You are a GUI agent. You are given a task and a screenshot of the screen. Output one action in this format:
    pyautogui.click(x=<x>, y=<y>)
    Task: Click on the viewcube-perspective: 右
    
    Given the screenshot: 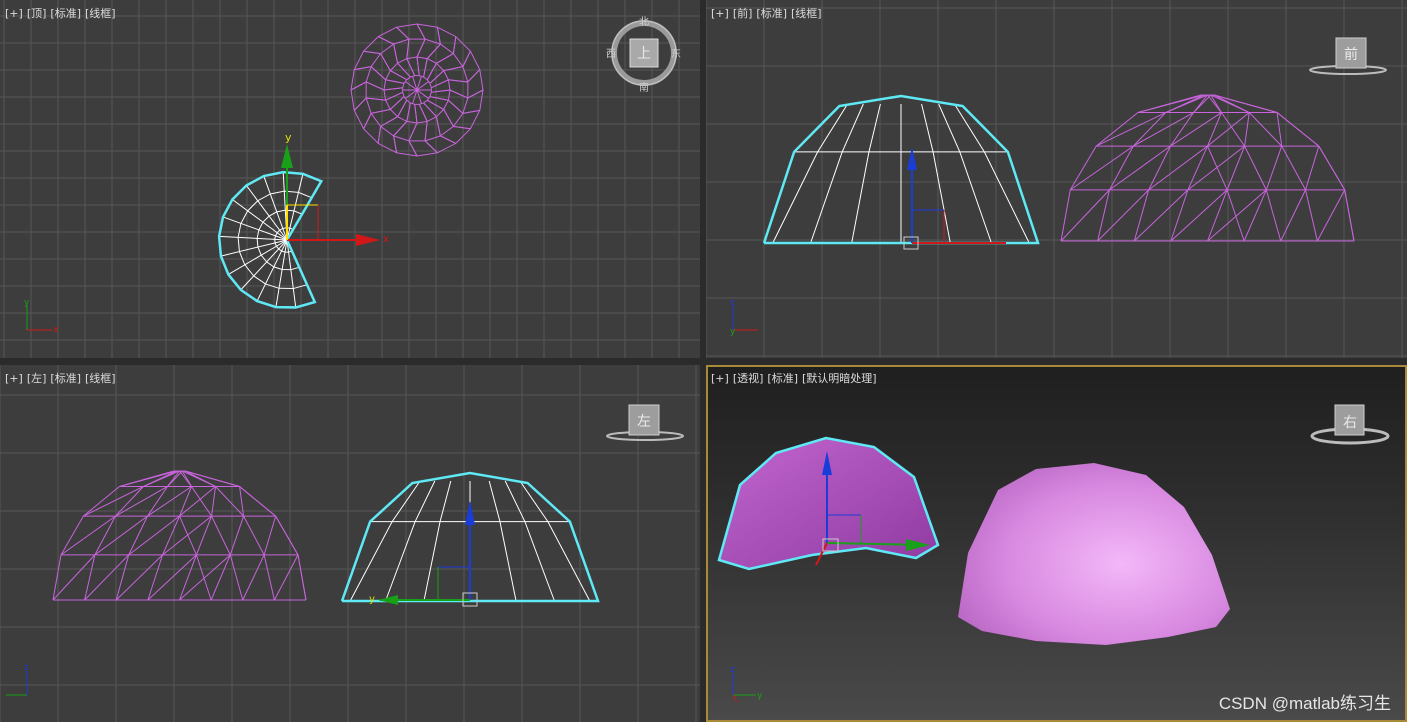 What is the action you would take?
    pyautogui.click(x=1350, y=424)
    